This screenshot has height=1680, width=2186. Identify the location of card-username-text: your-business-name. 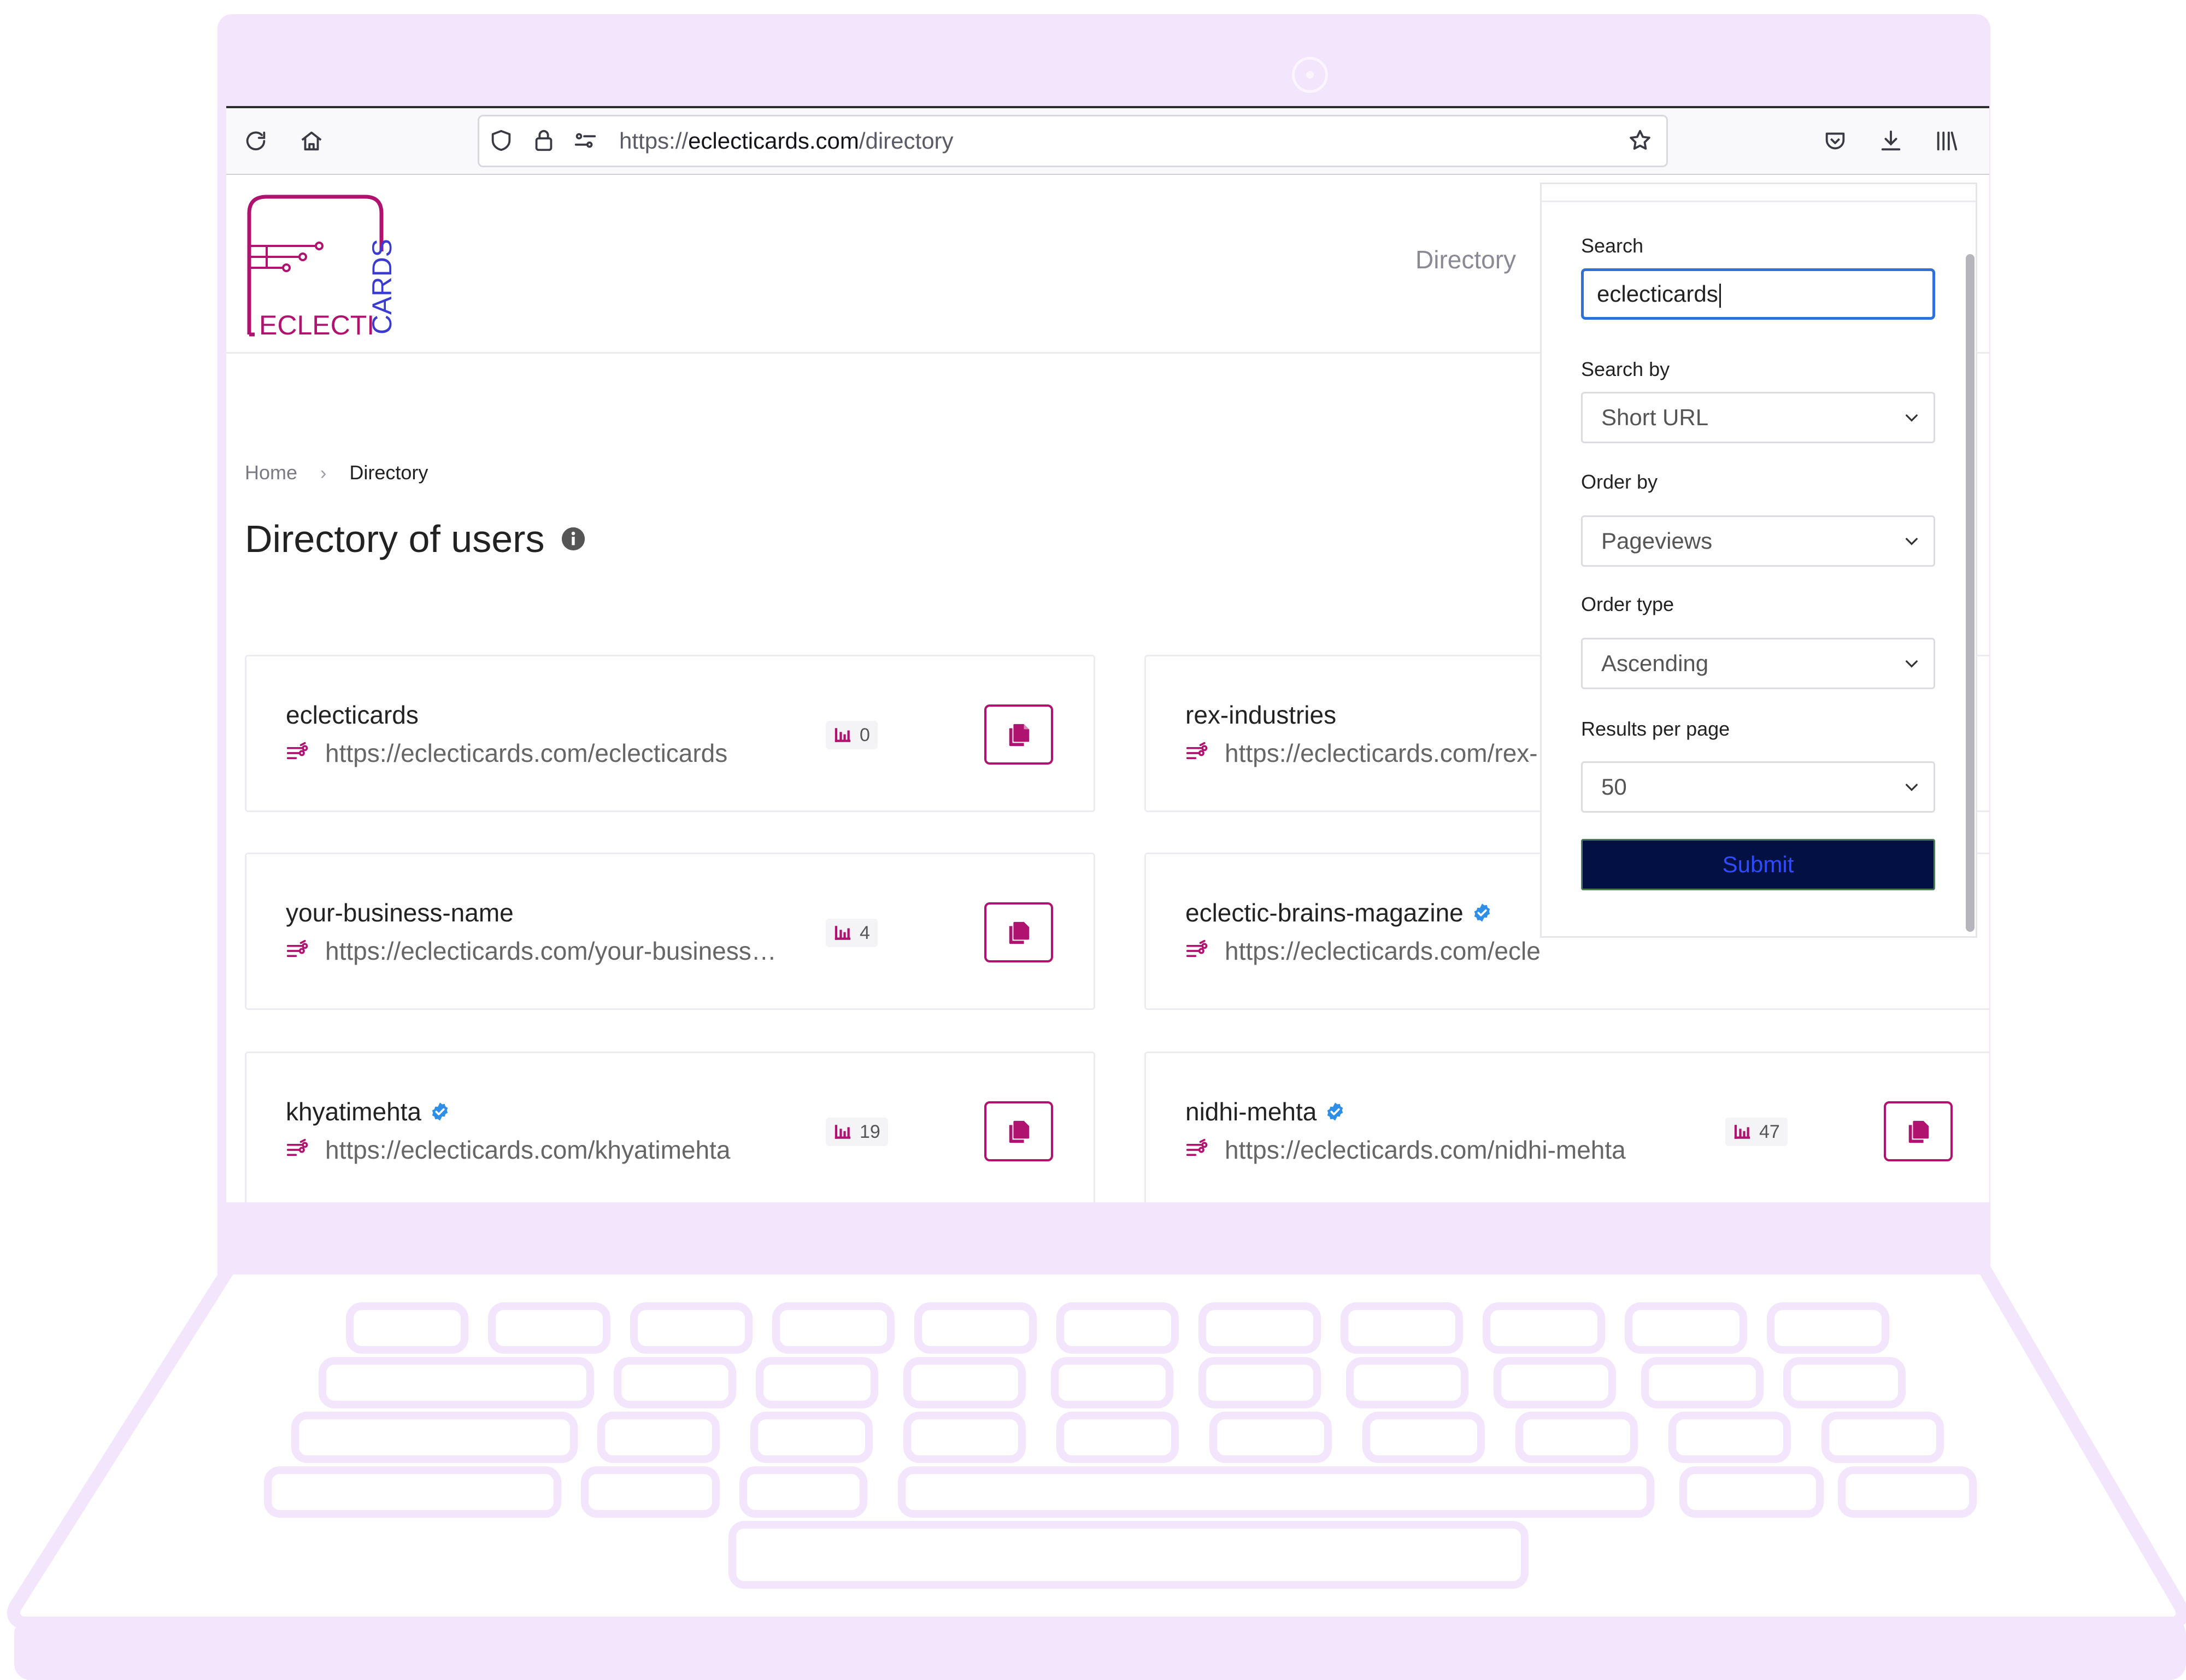
(400, 912).